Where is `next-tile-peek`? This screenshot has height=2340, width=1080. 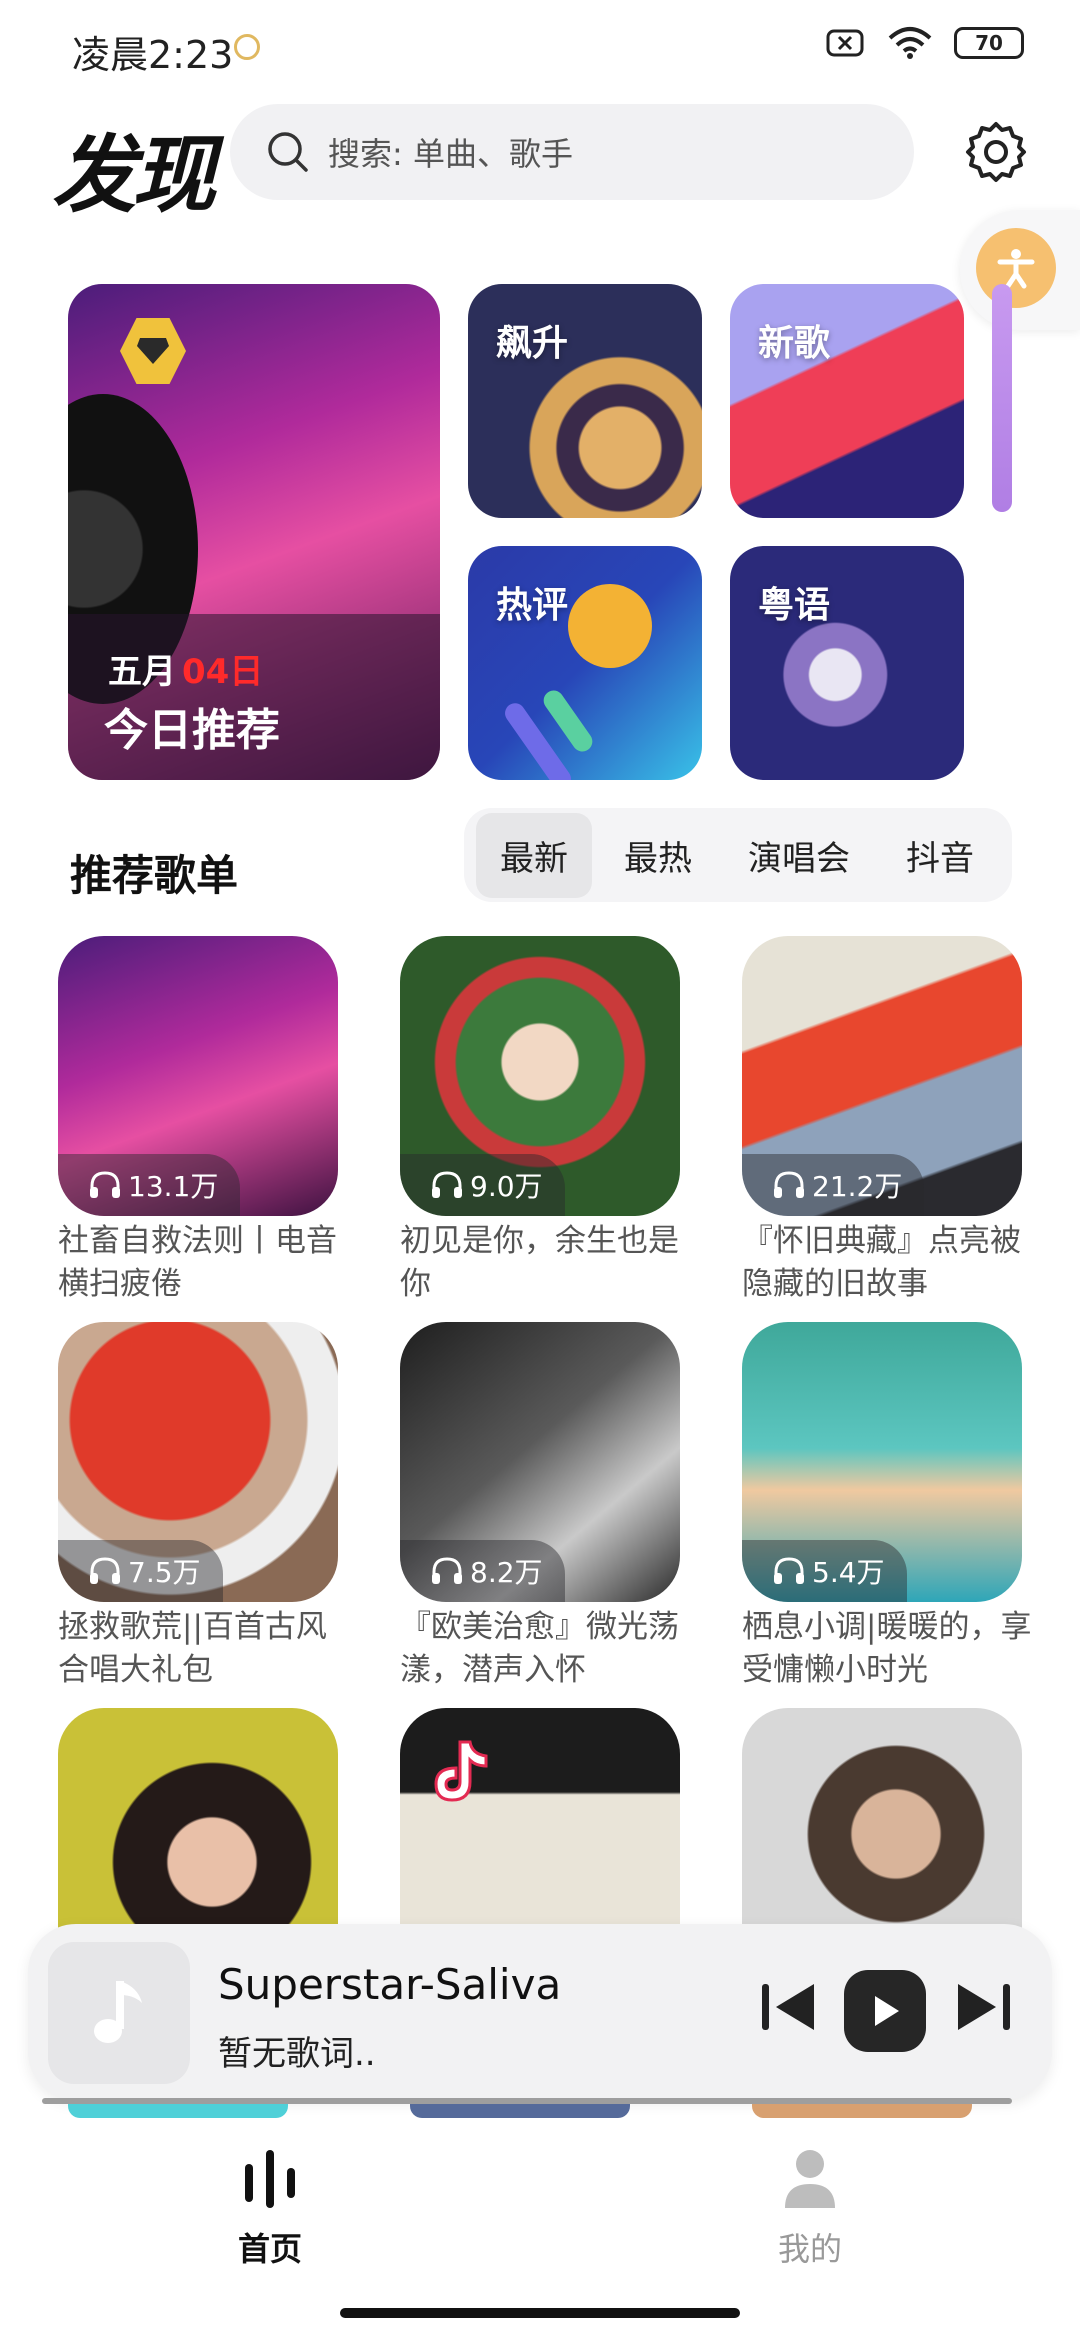
next-tile-peek is located at coordinates (1002, 398).